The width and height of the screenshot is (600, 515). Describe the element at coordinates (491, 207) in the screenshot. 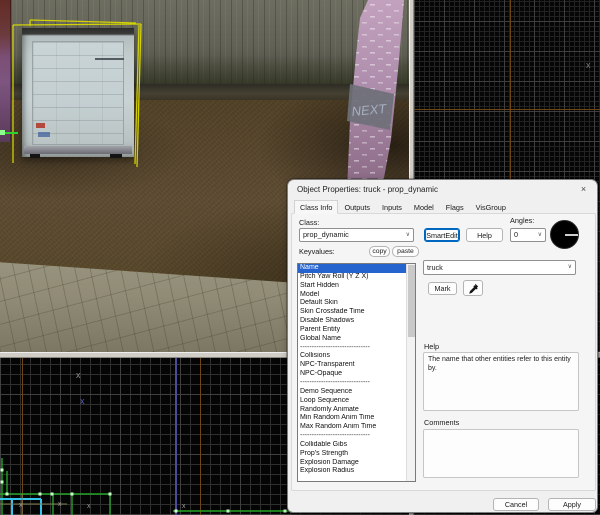

I see `tab: VisGroup` at that location.